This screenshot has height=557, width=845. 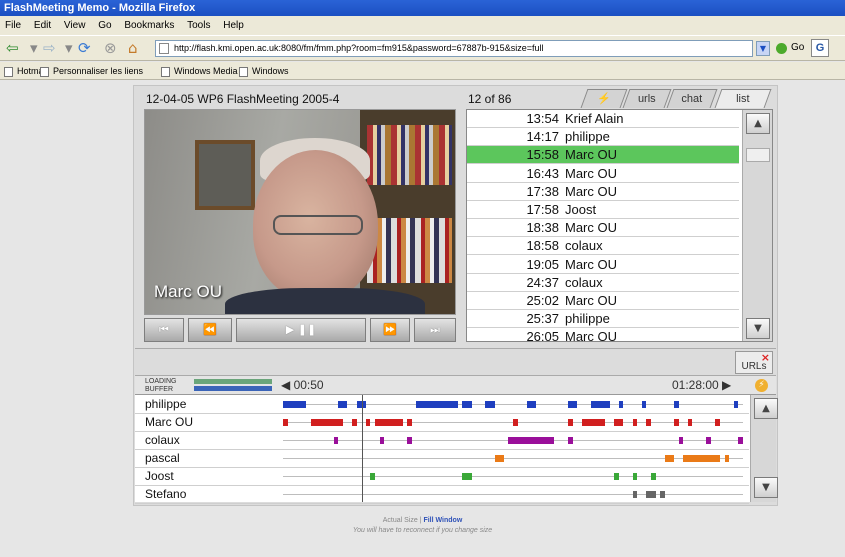 I want to click on menu-bookmarks: Bookmarks, so click(x=149, y=25).